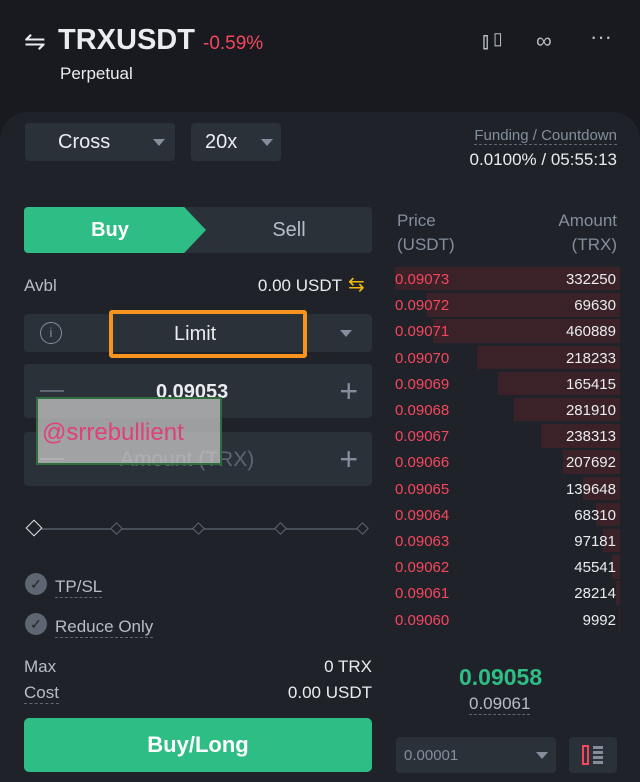 Image resolution: width=640 pixels, height=782 pixels. I want to click on price-unit: (USDT), so click(426, 244).